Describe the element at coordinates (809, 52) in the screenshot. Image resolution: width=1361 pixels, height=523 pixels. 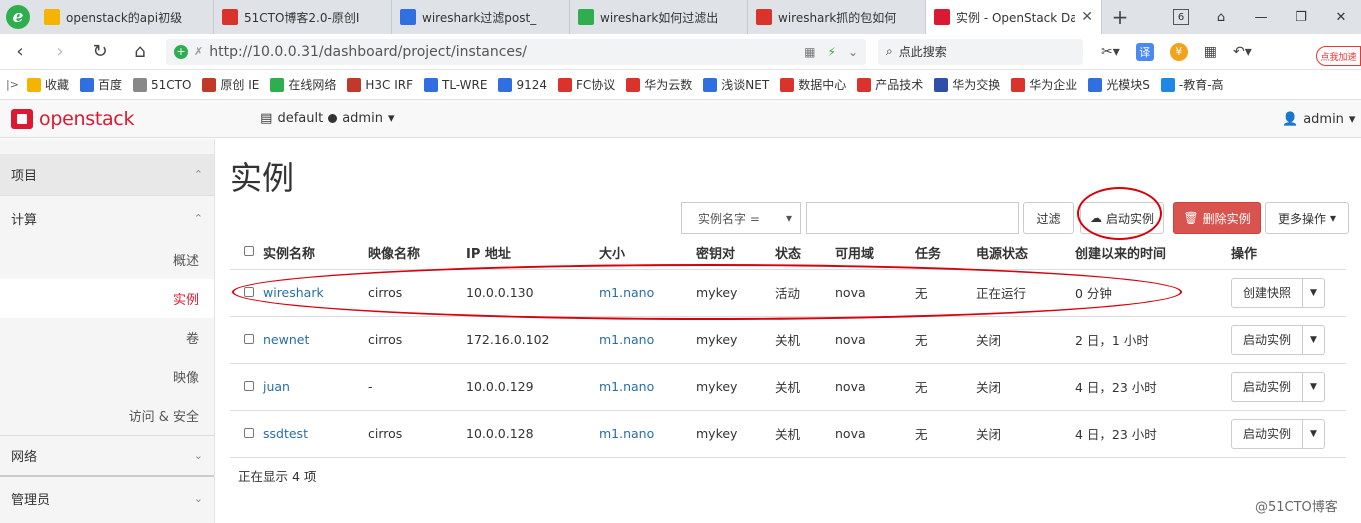
I see `grid-icon: ▦` at that location.